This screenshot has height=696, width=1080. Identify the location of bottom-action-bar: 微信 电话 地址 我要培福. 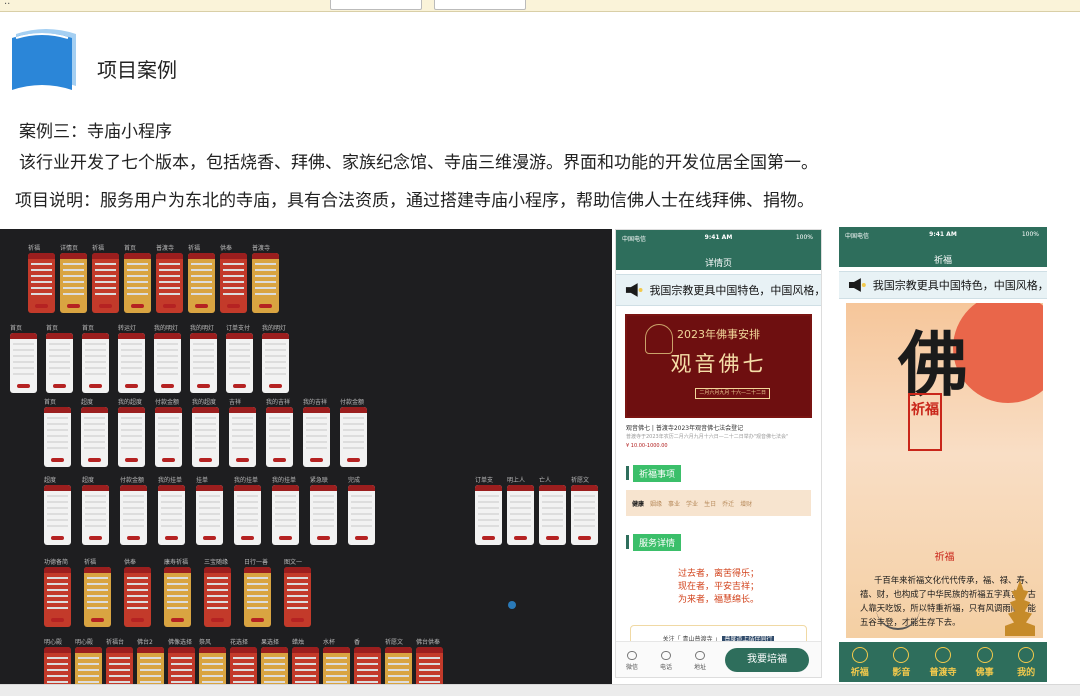
(718, 659).